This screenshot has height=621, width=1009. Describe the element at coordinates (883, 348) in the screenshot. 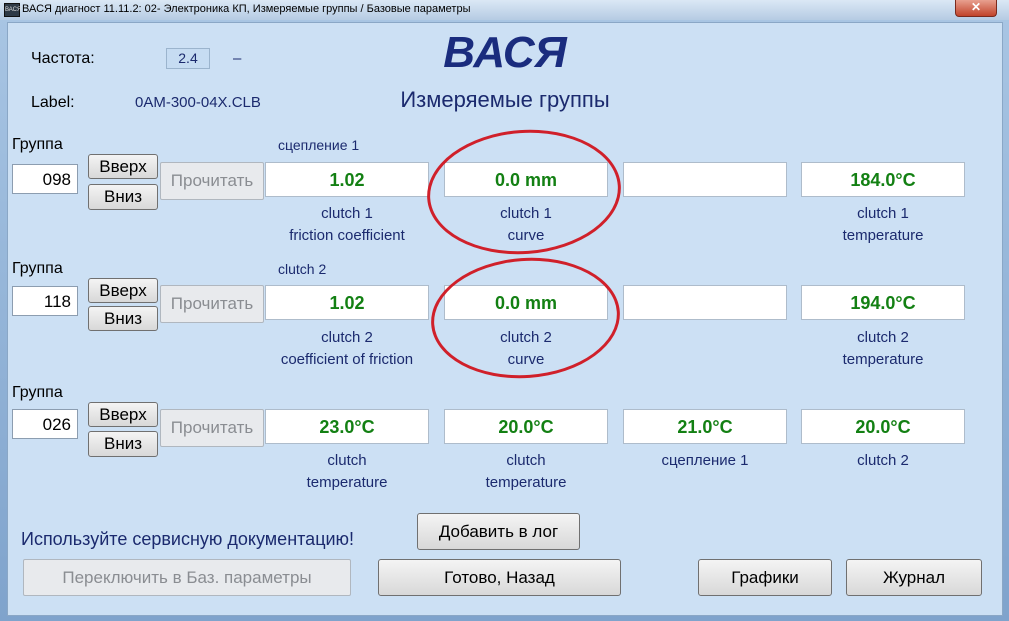

I see `measure-desc-4: clutch 2 temperature` at that location.